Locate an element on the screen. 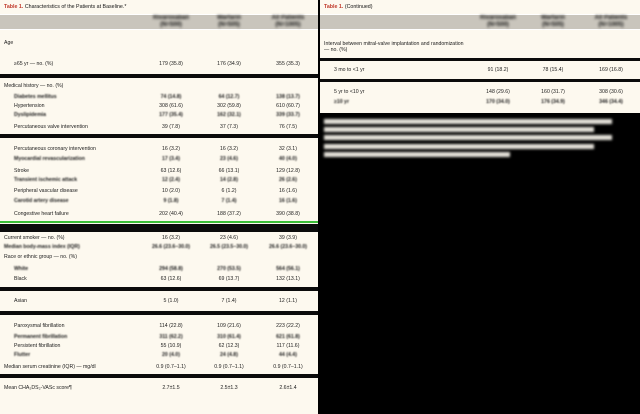 The image size is (640, 414). row-label: White is located at coordinates (21, 269).